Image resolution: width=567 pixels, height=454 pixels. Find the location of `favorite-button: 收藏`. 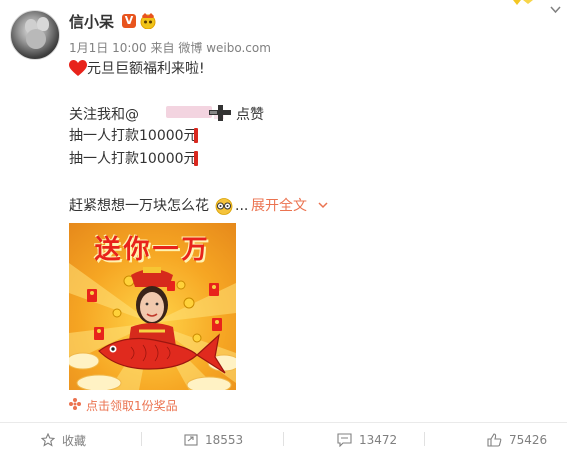

favorite-button: 收藏 is located at coordinates (63, 440).